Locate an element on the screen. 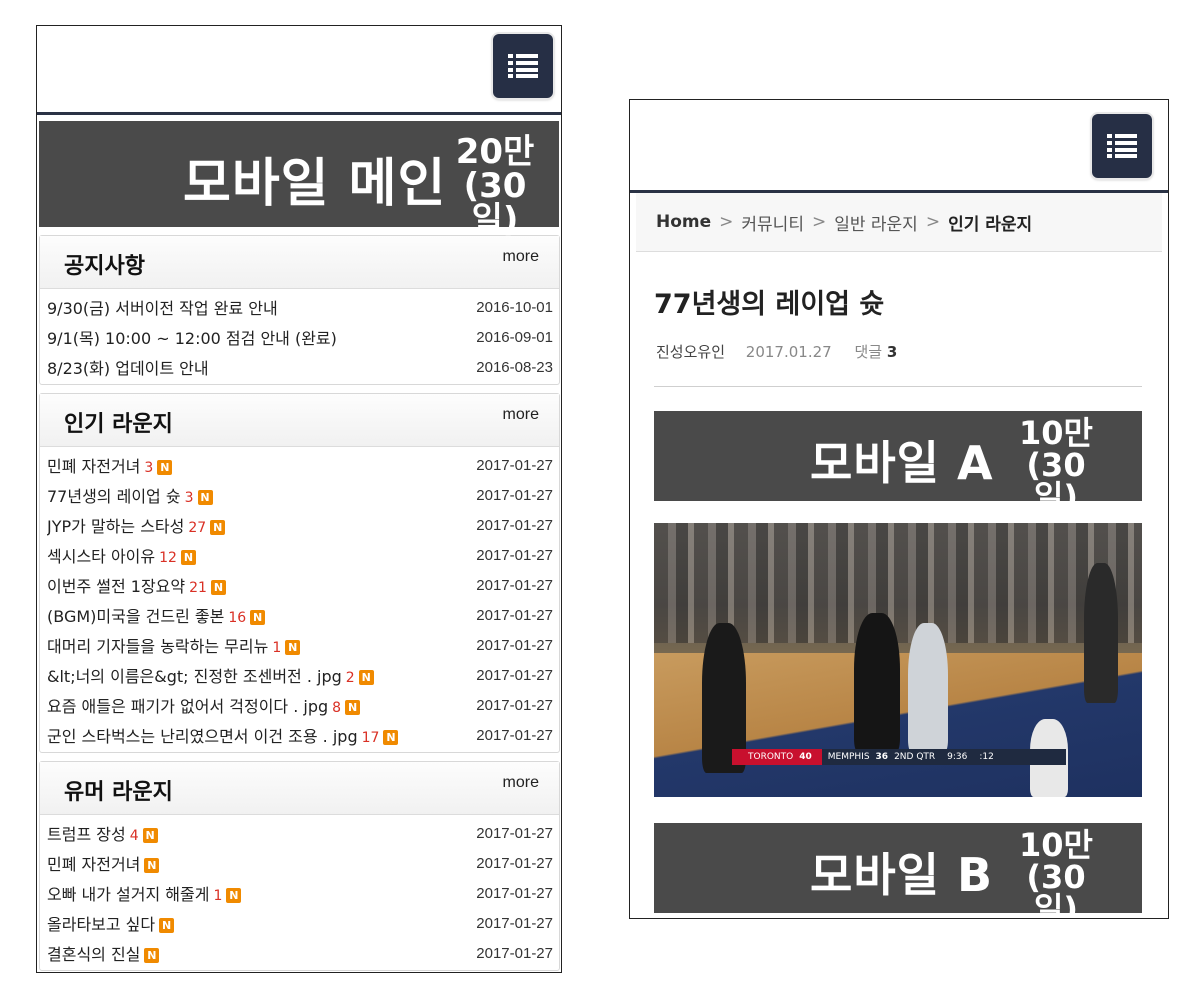 The image size is (1200, 1000). list-item-title-wrap: 이번주 썰전 1장요약 21 N is located at coordinates (136, 585).